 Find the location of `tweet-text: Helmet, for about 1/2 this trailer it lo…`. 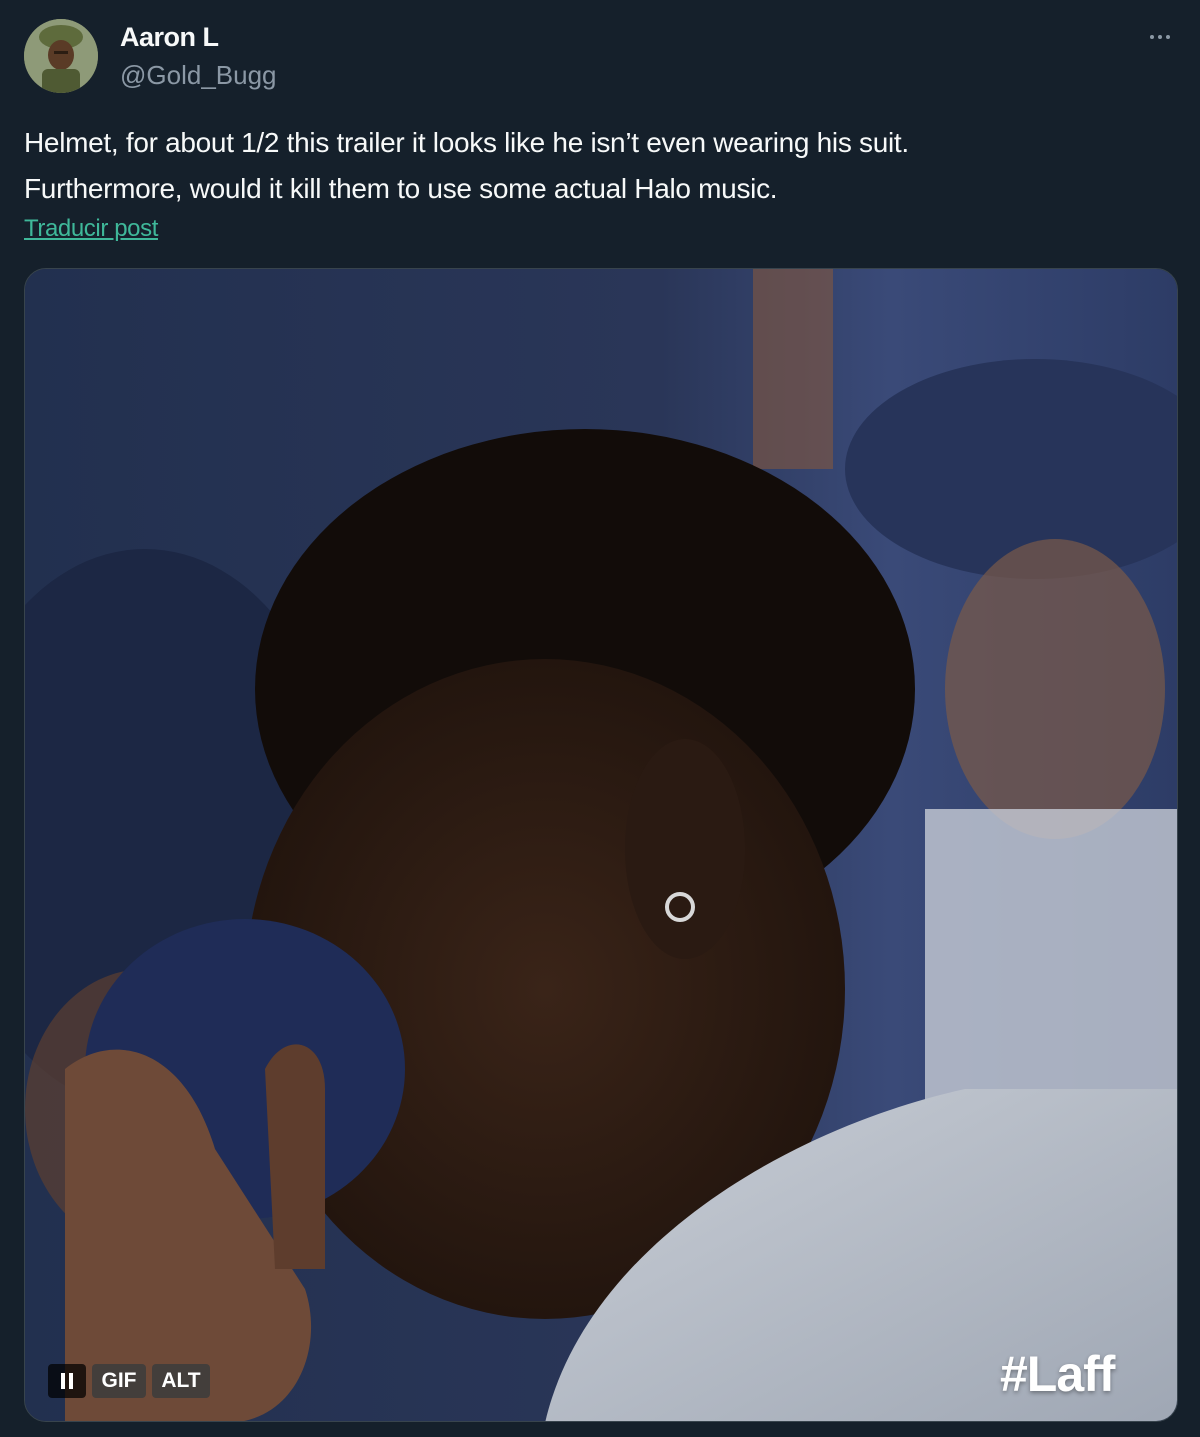

tweet-text: Helmet, for about 1/2 this trailer it lo… is located at coordinates (599, 166).